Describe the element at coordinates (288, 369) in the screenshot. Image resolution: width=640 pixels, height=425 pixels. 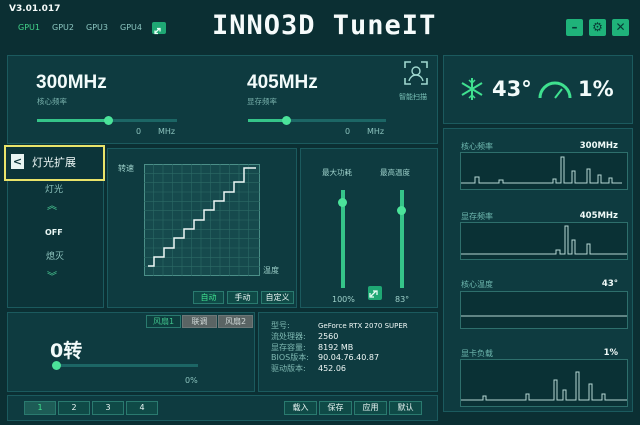
I see `info-label-driver: 驱动版本:` at that location.